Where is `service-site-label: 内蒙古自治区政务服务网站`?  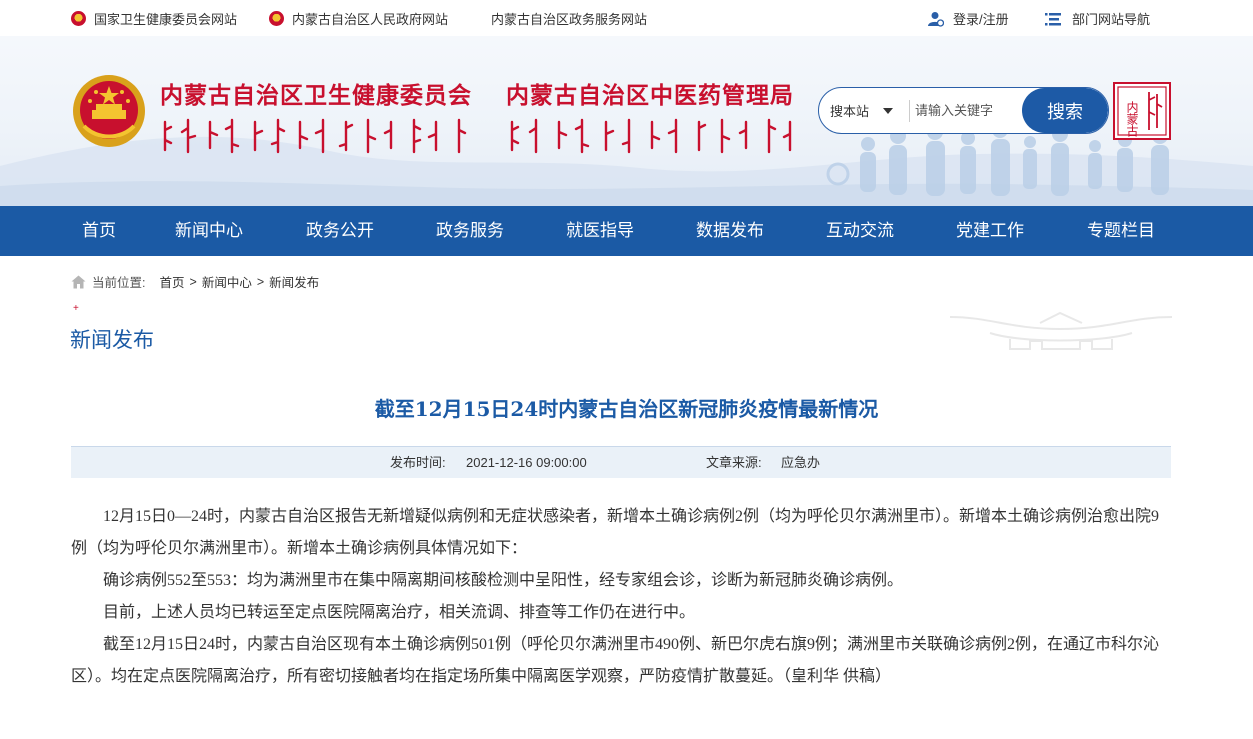 service-site-label: 内蒙古自治区政务服务网站 is located at coordinates (569, 19).